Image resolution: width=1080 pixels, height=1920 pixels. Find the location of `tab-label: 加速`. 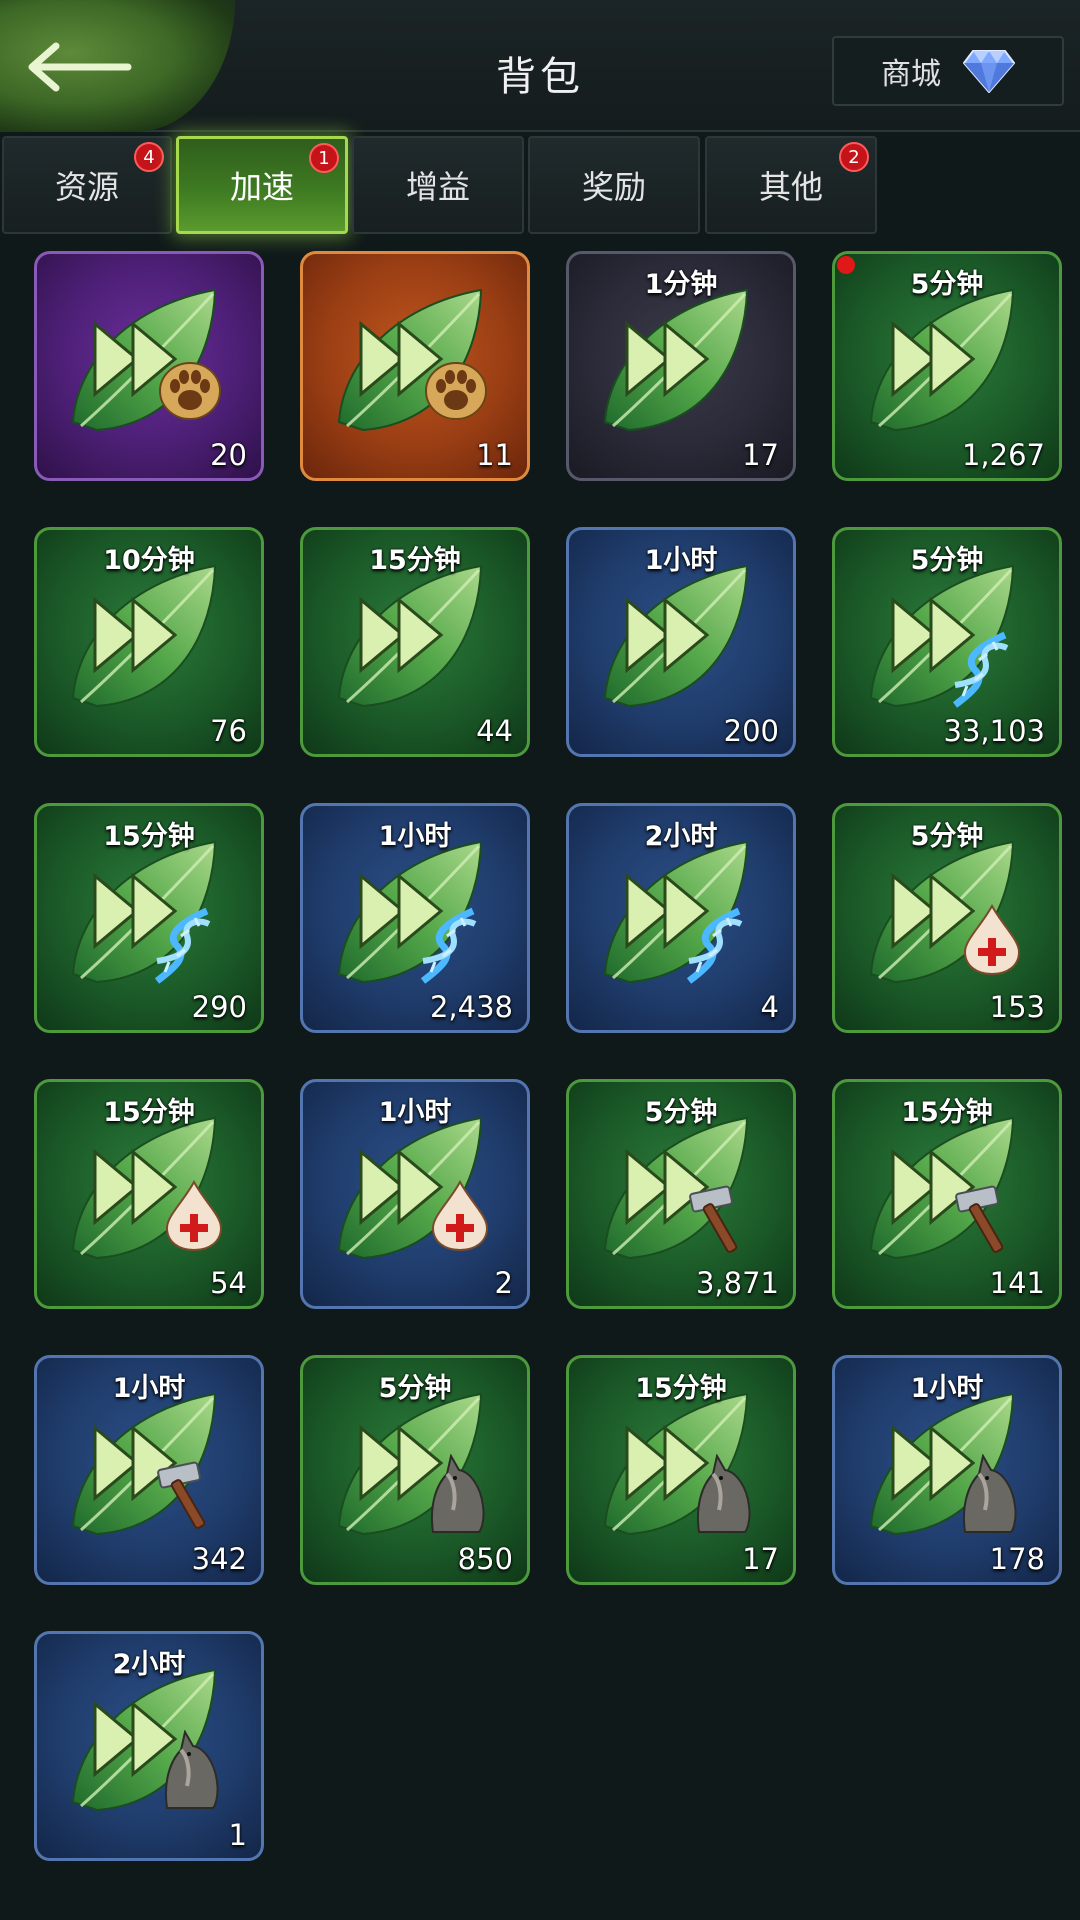

tab-label: 加速 is located at coordinates (261, 187).